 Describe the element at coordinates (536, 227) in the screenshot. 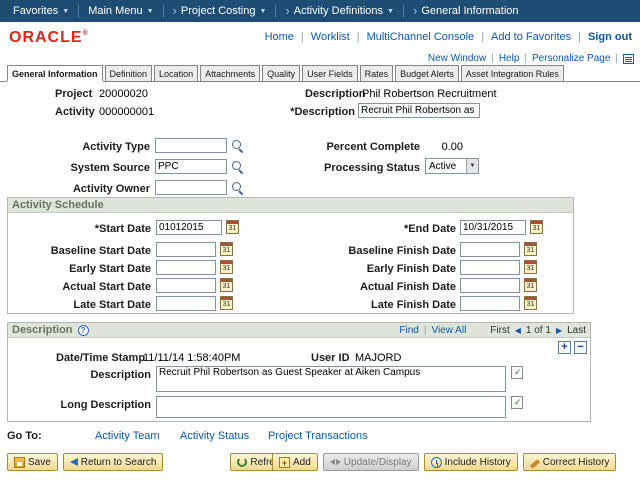

I see `end-date-calendar-icon` at that location.